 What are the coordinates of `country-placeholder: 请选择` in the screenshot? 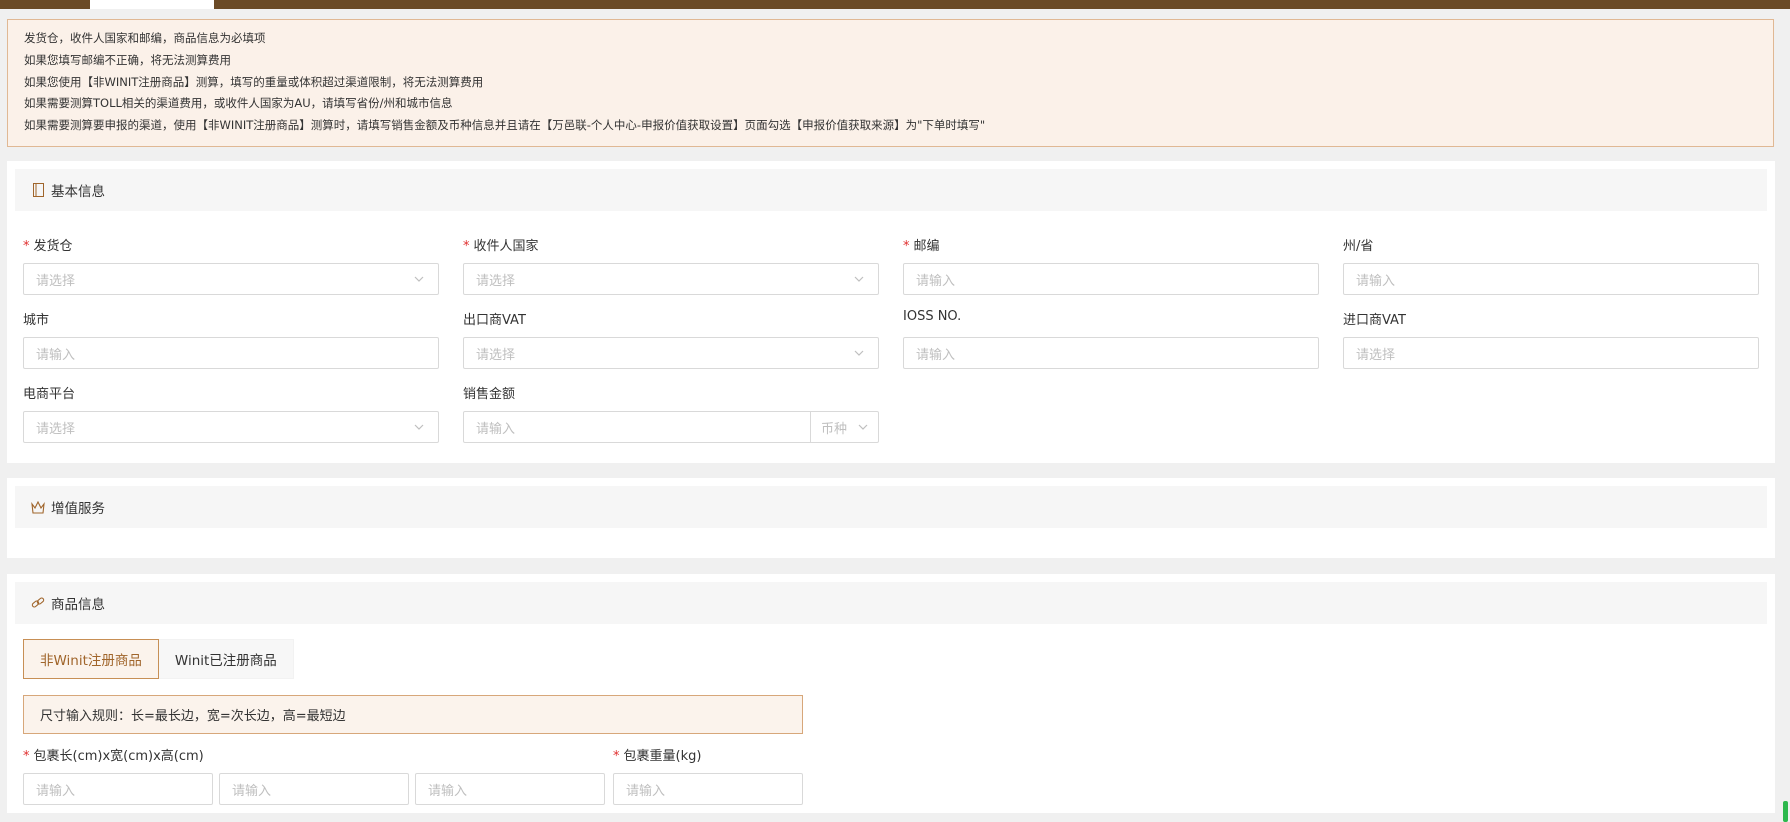 It's located at (496, 281).